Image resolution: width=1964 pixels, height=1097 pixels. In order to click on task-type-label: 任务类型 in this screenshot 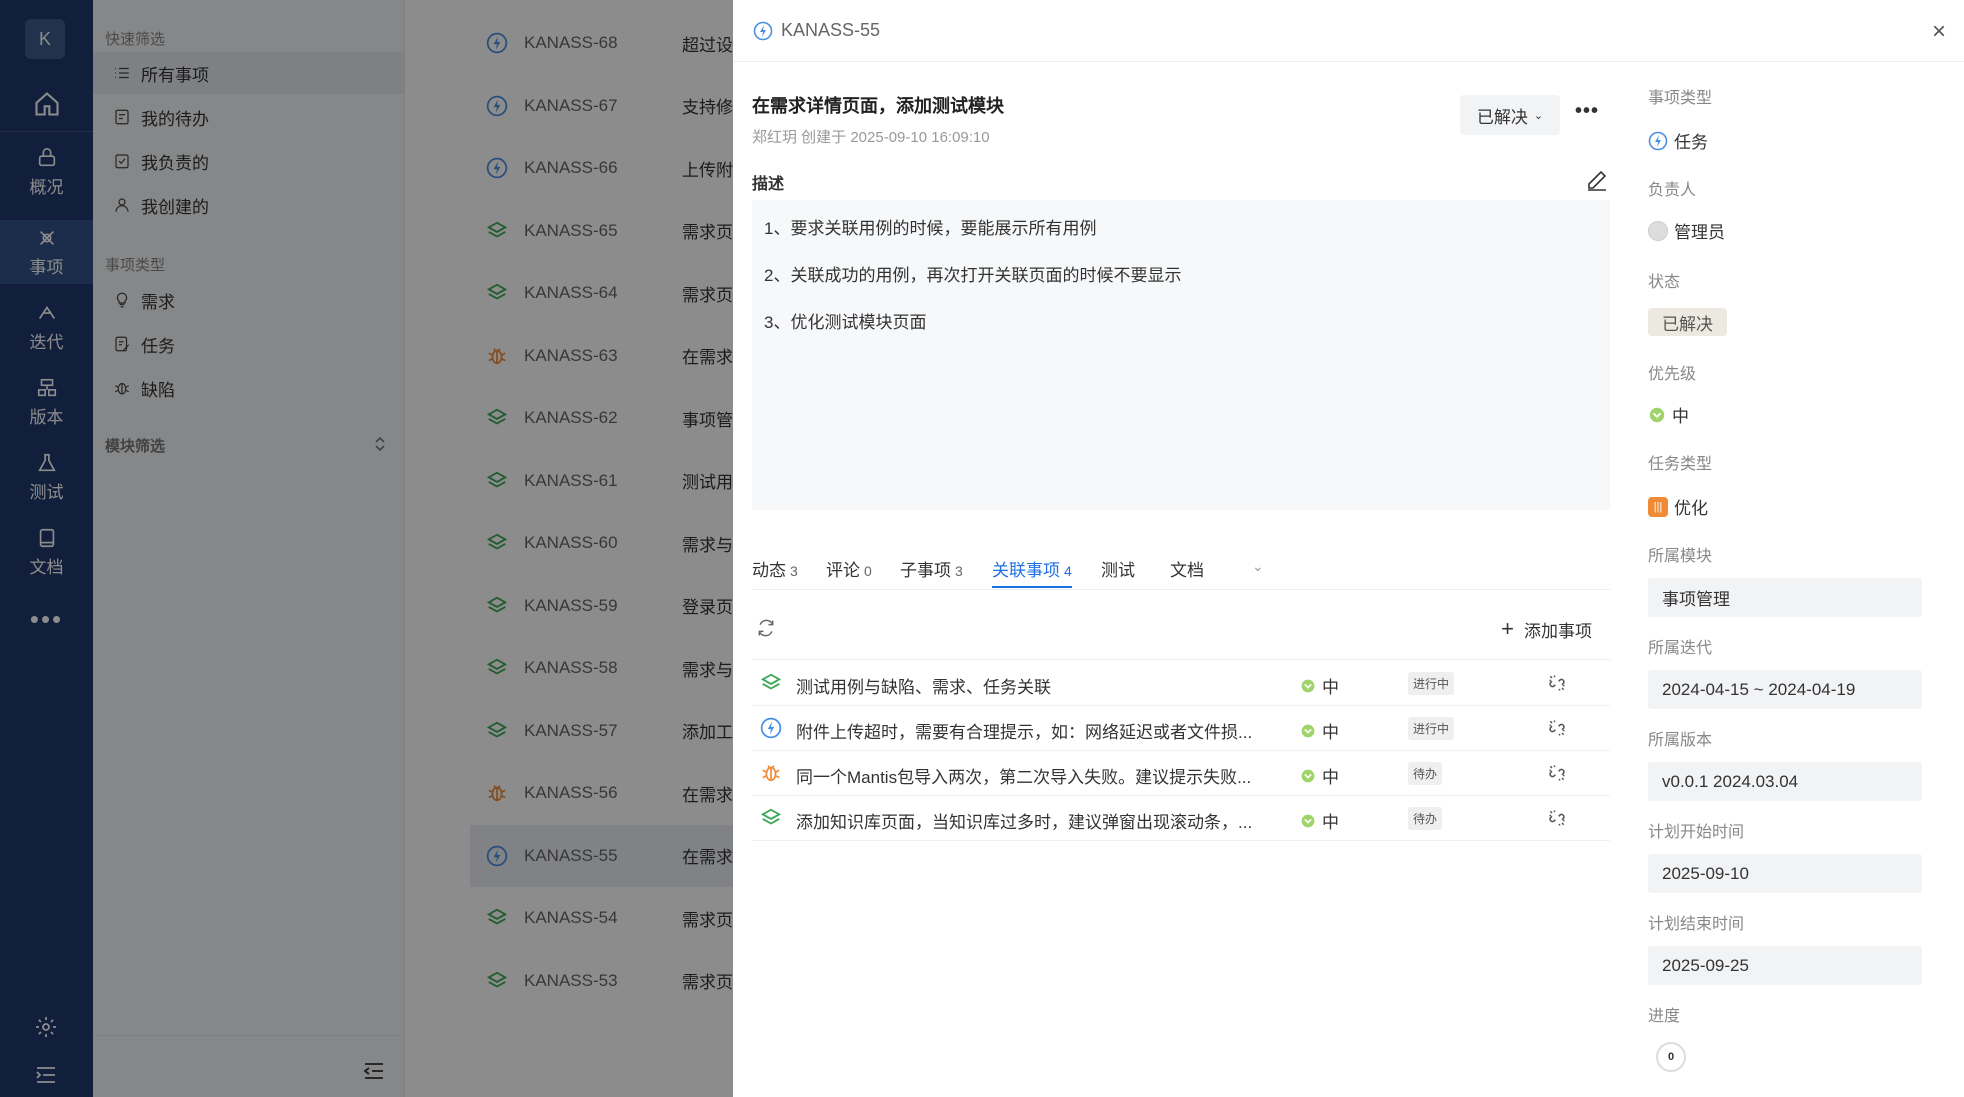, I will do `click(1680, 464)`.